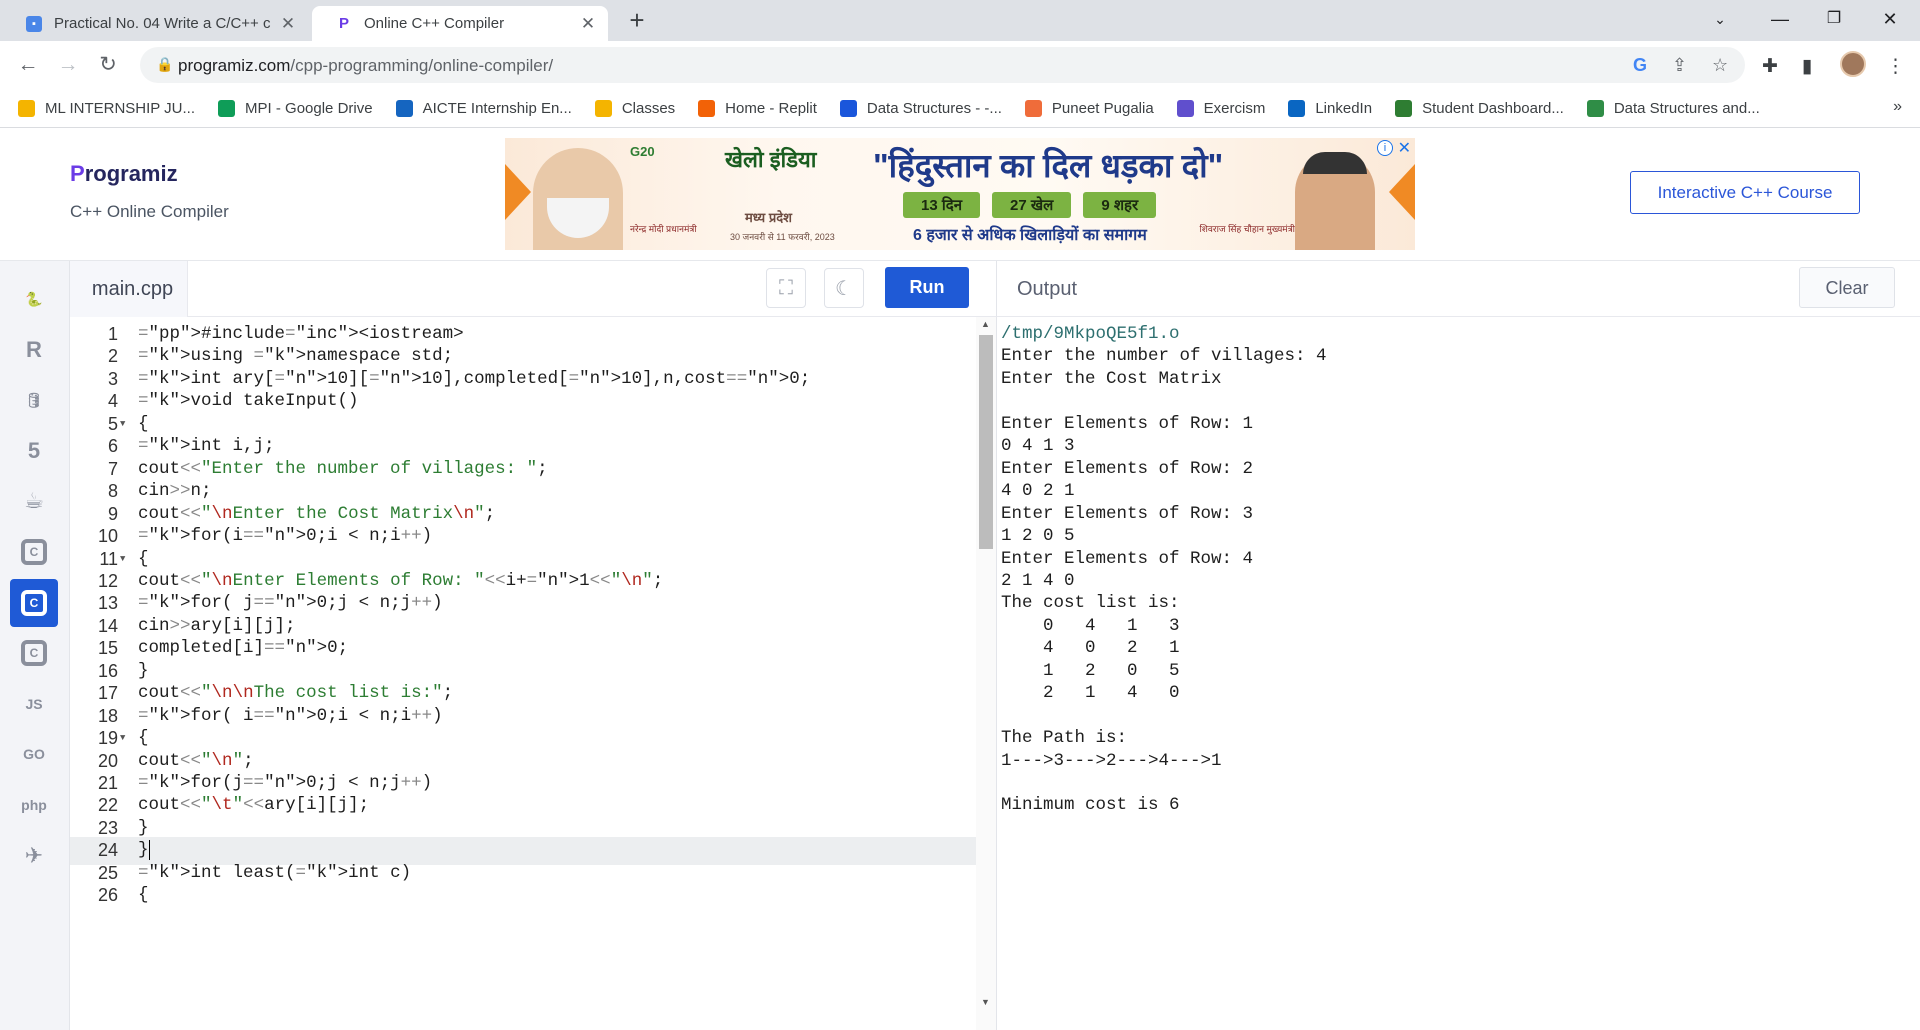 Image resolution: width=1920 pixels, height=1030 pixels. I want to click on programiz-icon: P, so click(344, 23).